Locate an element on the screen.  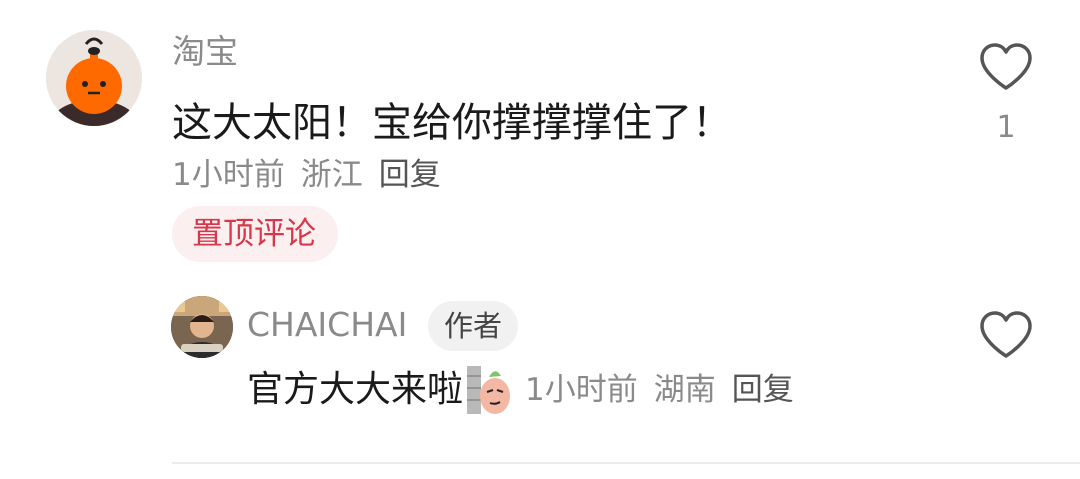
main-comment-text: 这大太阳！宝给你撑撑撑住了！ is located at coordinates (452, 123).